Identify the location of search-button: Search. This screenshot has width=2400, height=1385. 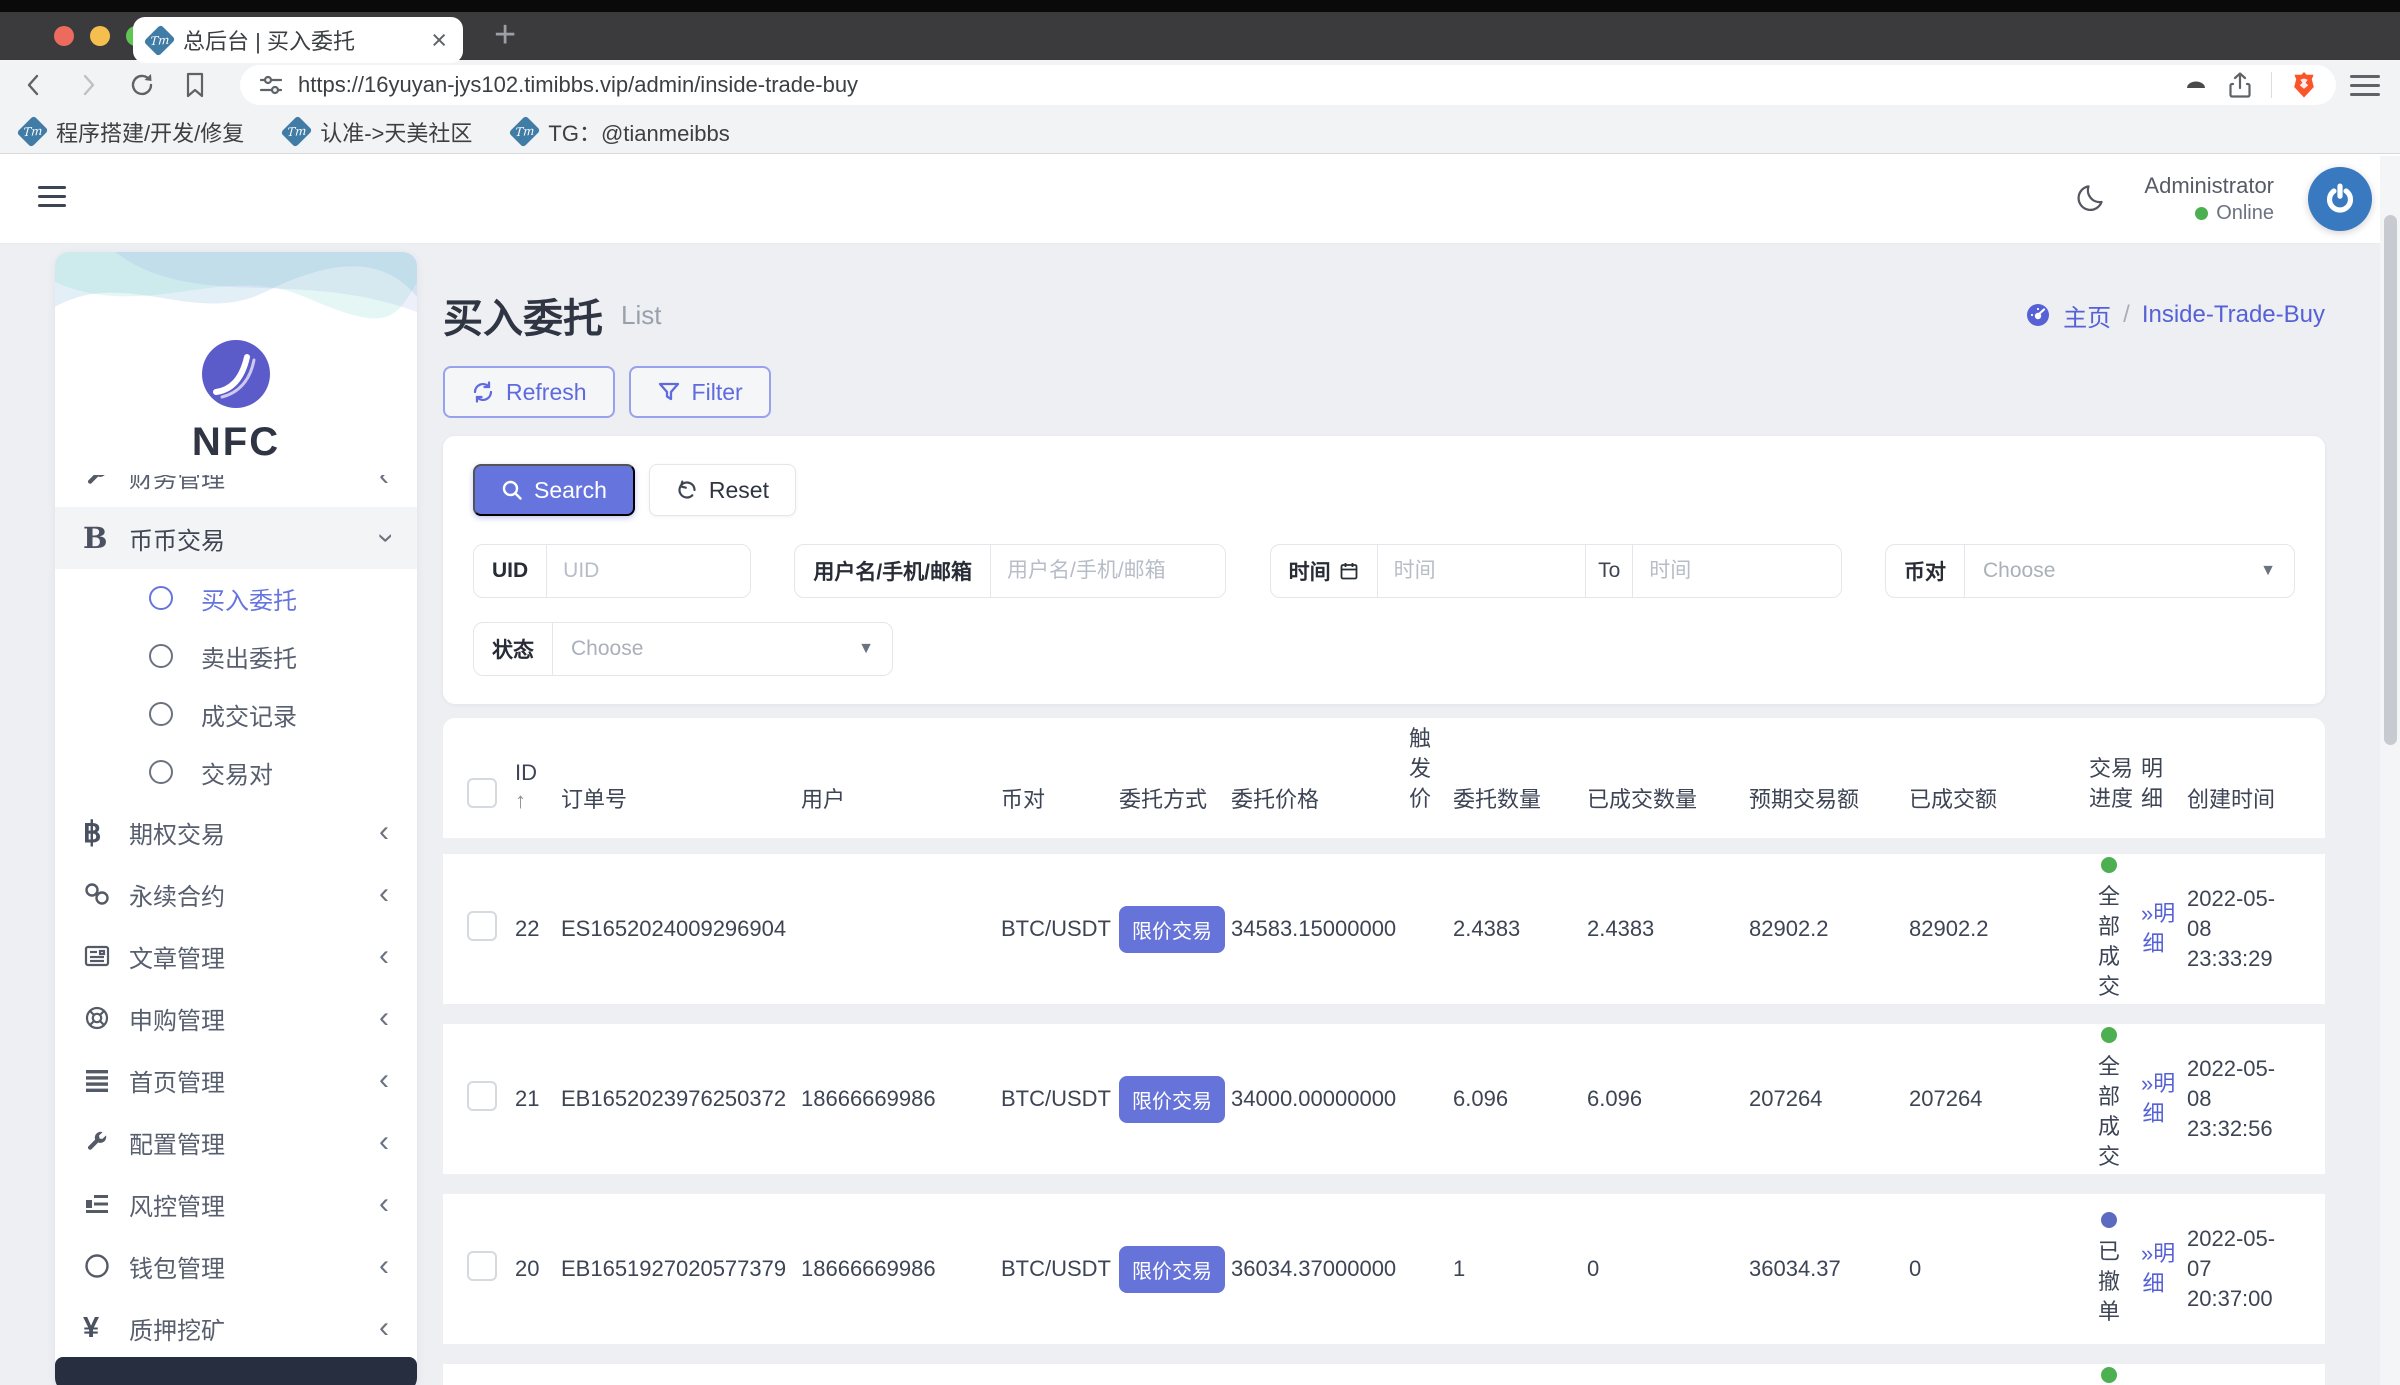
(554, 490).